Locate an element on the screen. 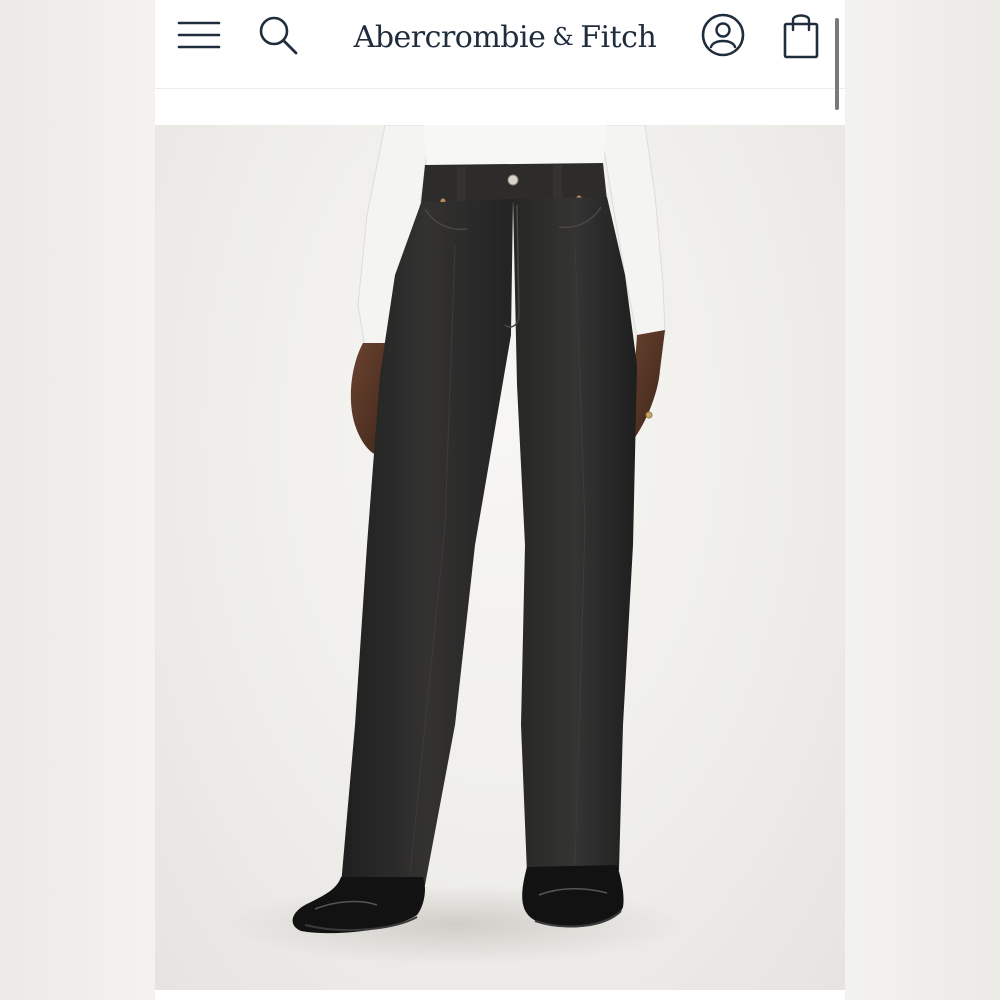 The height and width of the screenshot is (1000, 1000). brand-logo: Abercrombie & Fitch is located at coordinates (505, 37).